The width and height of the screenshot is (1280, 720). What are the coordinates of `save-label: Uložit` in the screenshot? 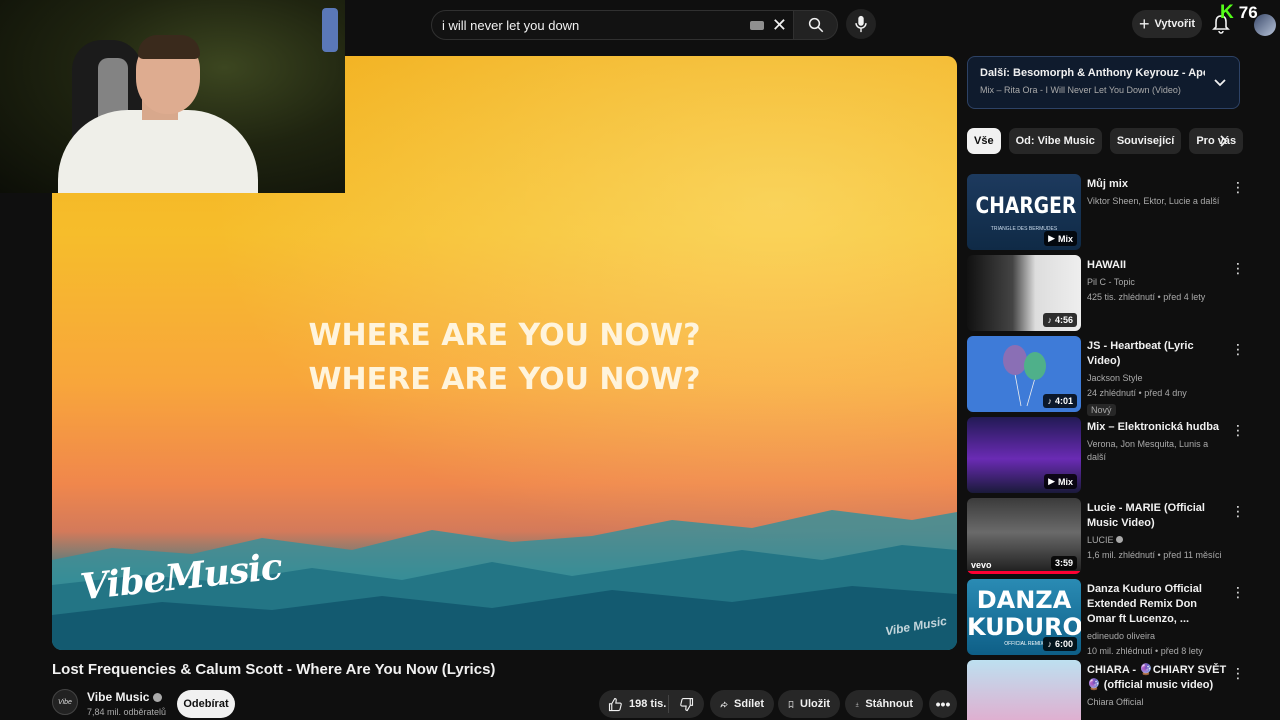 It's located at (815, 704).